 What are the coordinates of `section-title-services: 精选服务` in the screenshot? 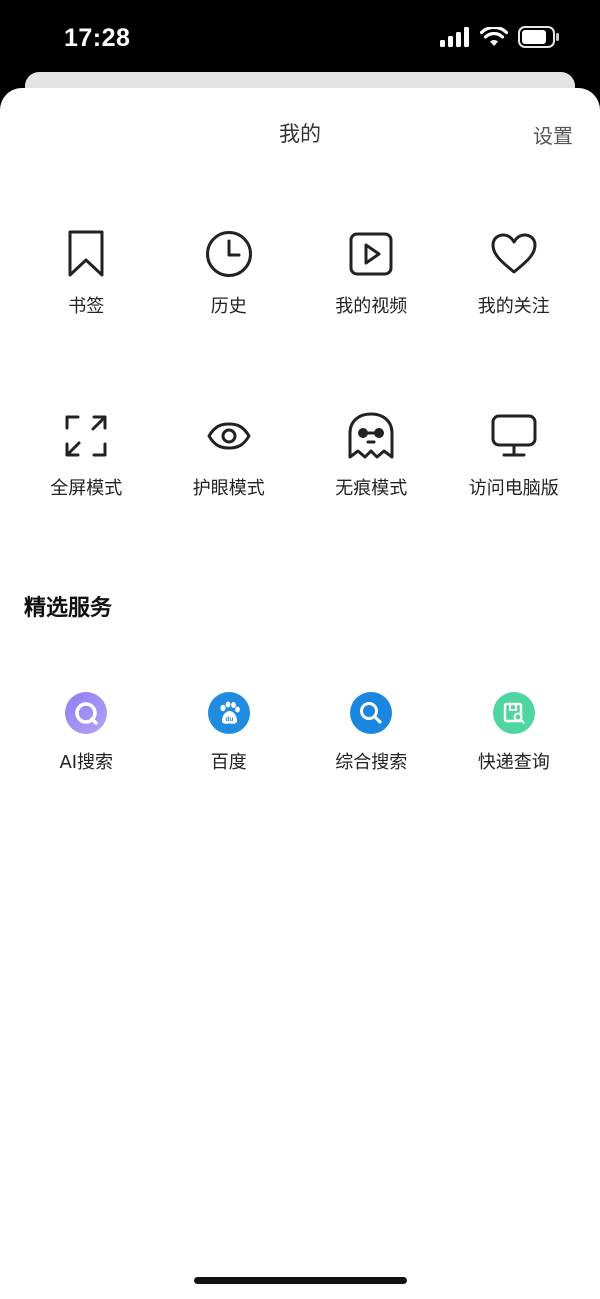 It's located at (68, 608).